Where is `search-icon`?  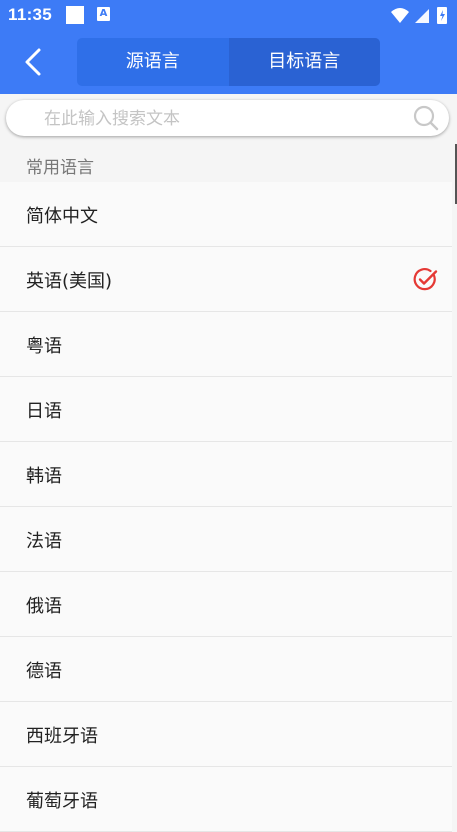 search-icon is located at coordinates (426, 118).